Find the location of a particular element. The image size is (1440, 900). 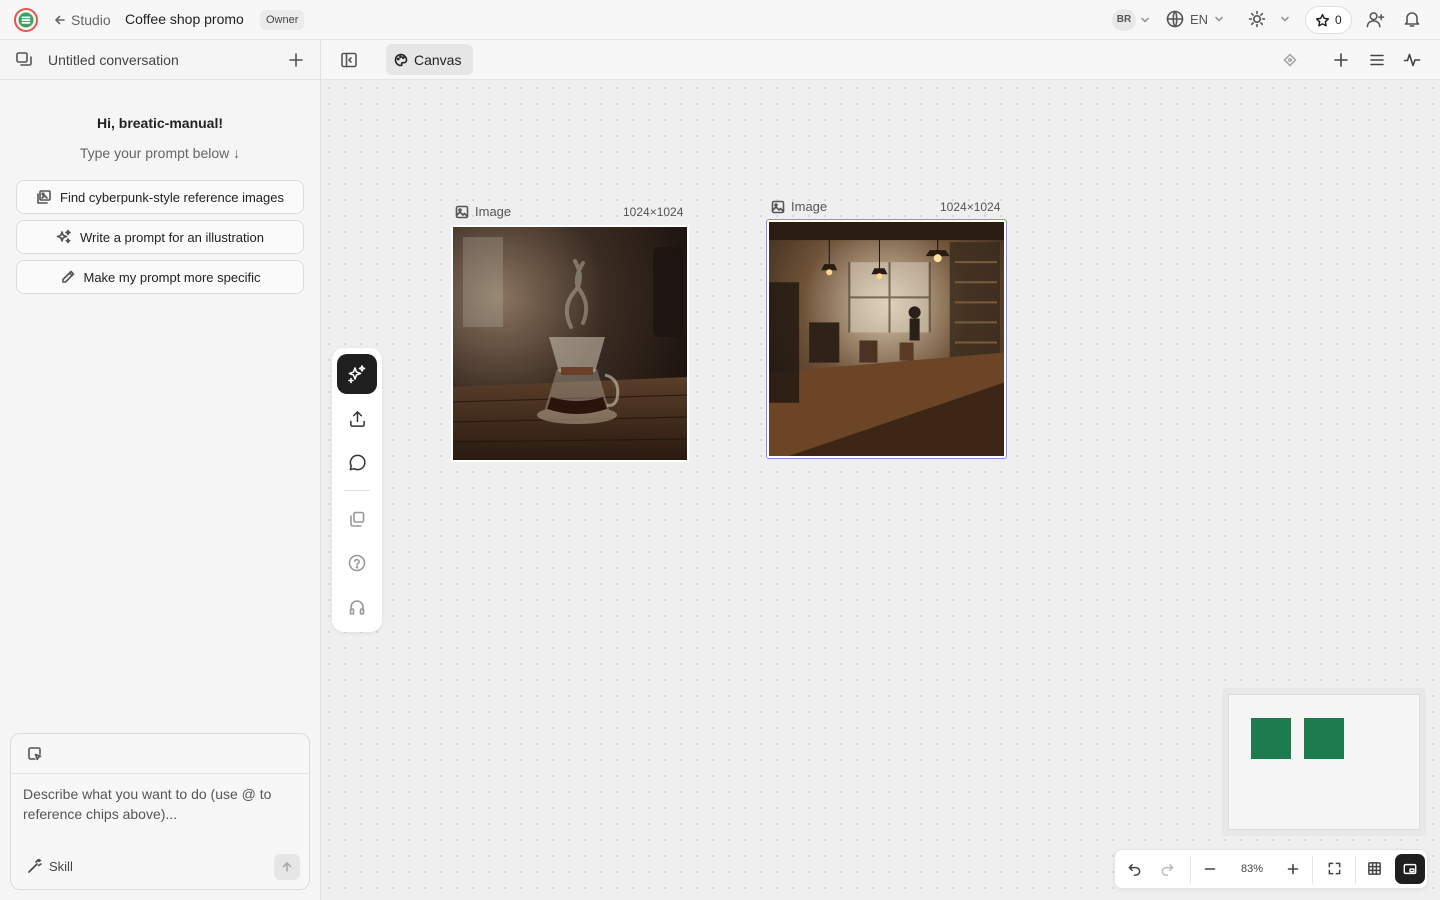

palette-icon is located at coordinates (401, 60).